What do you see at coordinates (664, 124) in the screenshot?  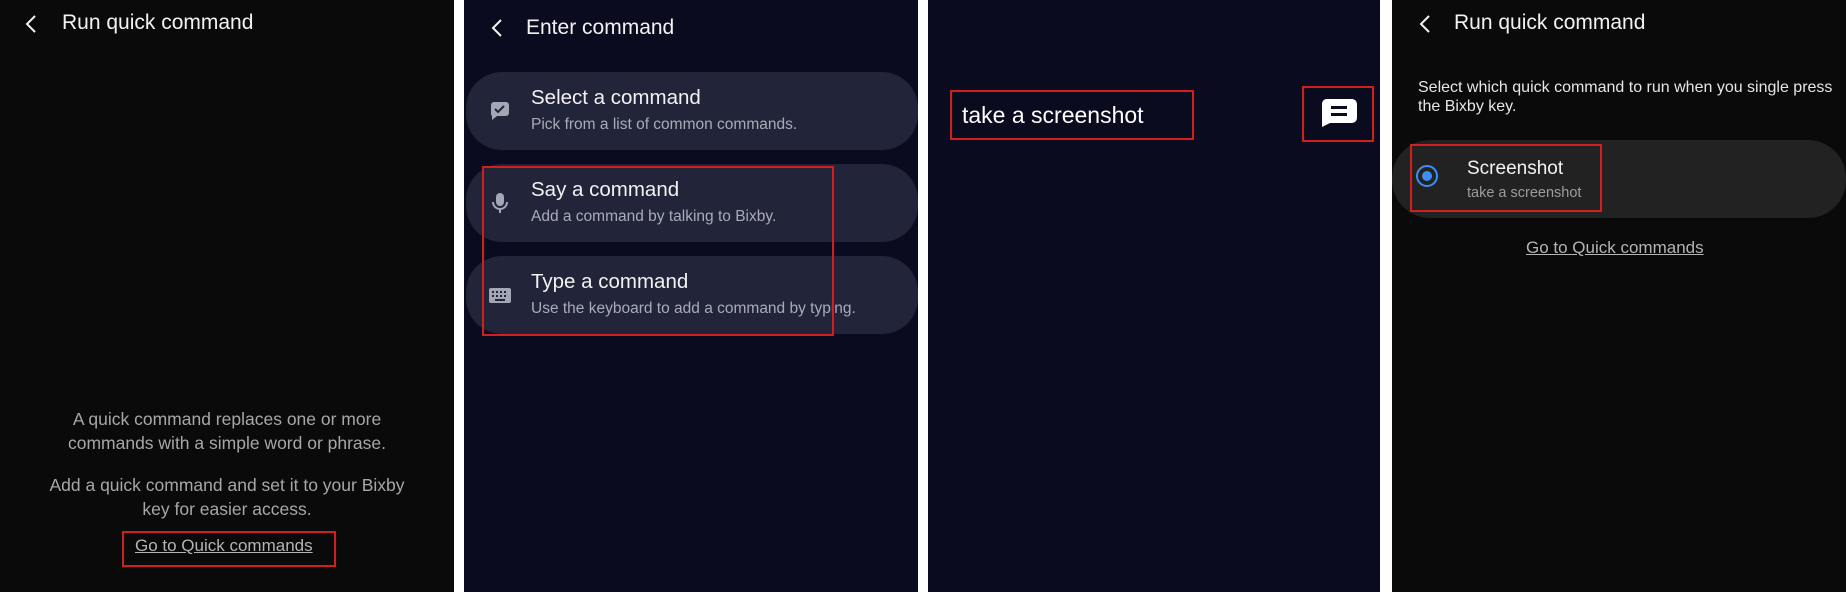 I see `option-description: Pick from a list of common commands.` at bounding box center [664, 124].